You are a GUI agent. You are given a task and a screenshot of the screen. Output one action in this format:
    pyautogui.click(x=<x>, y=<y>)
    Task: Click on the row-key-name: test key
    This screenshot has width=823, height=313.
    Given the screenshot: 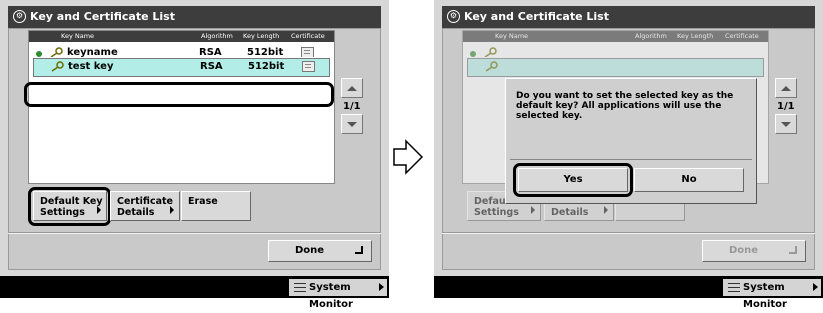 What is the action you would take?
    pyautogui.click(x=91, y=66)
    